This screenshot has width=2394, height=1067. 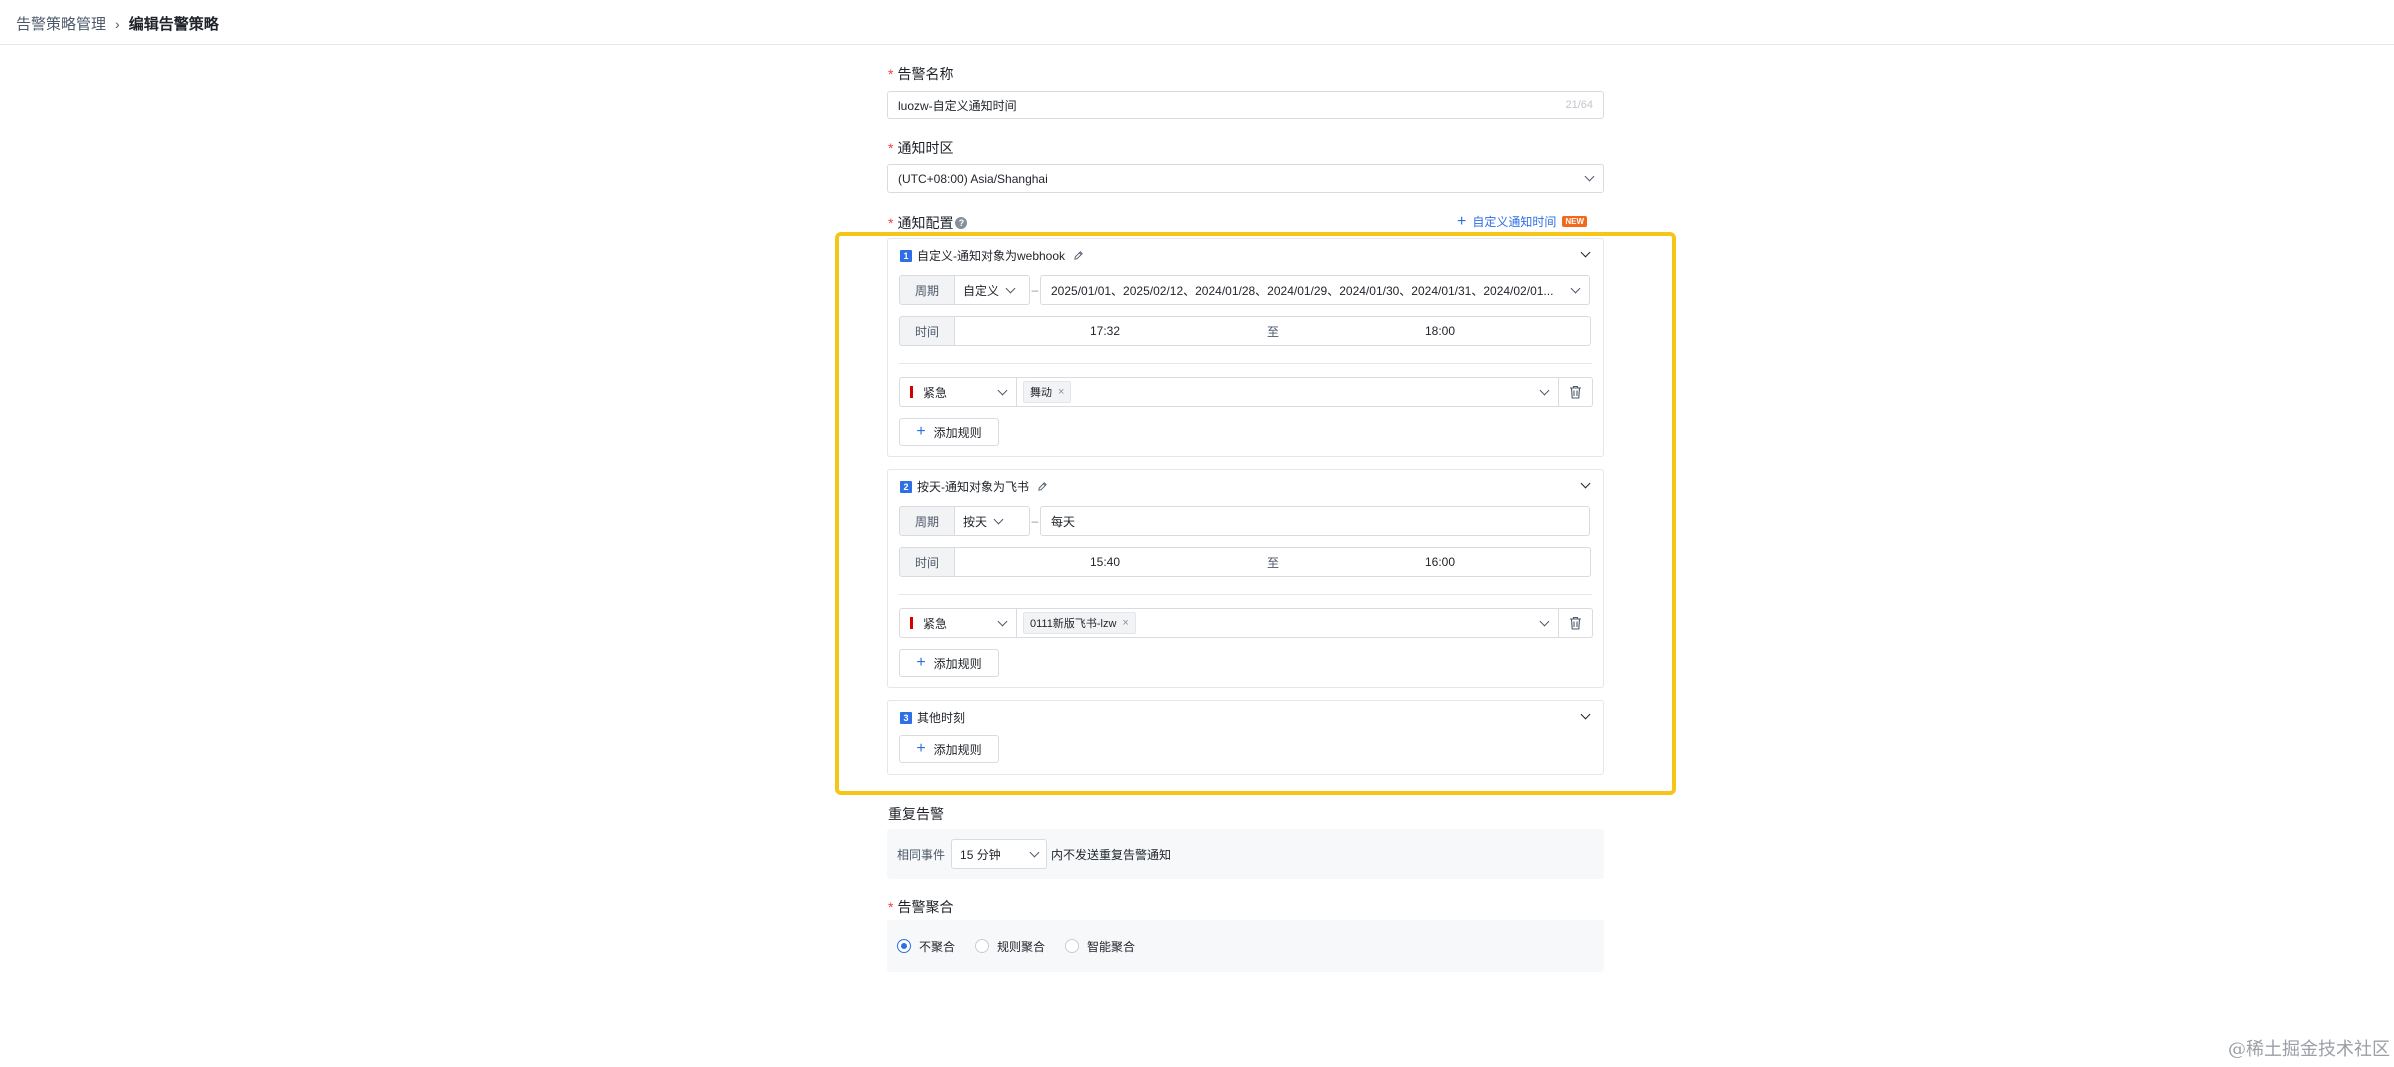 I want to click on watermark: @稀土掘金技术社区, so click(x=2309, y=1049).